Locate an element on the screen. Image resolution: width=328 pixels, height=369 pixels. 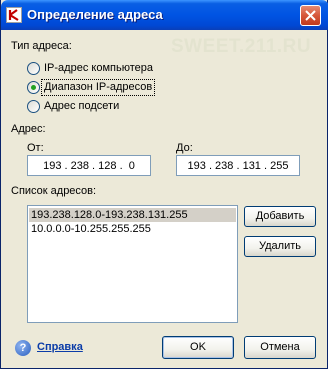
help-link: Справка is located at coordinates (60, 347).